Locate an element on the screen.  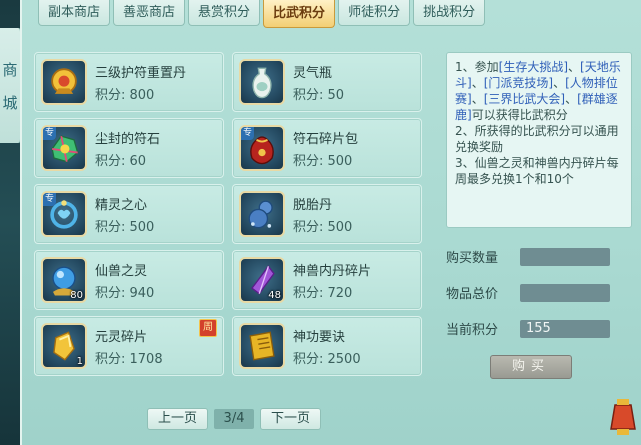
desc-text: 1、参加 is located at coordinates (477, 67).